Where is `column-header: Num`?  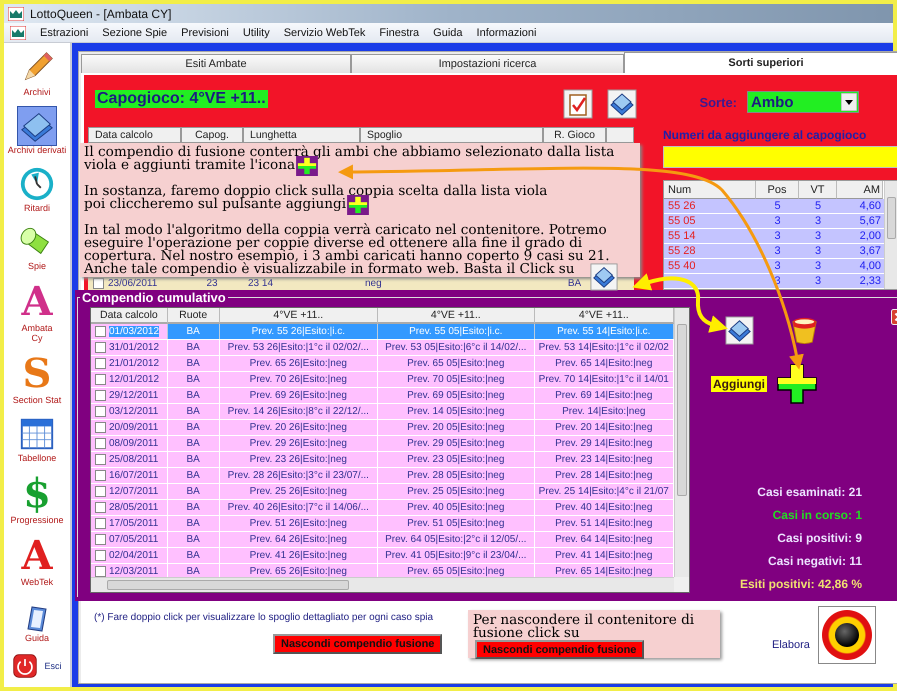 column-header: Num is located at coordinates (710, 190).